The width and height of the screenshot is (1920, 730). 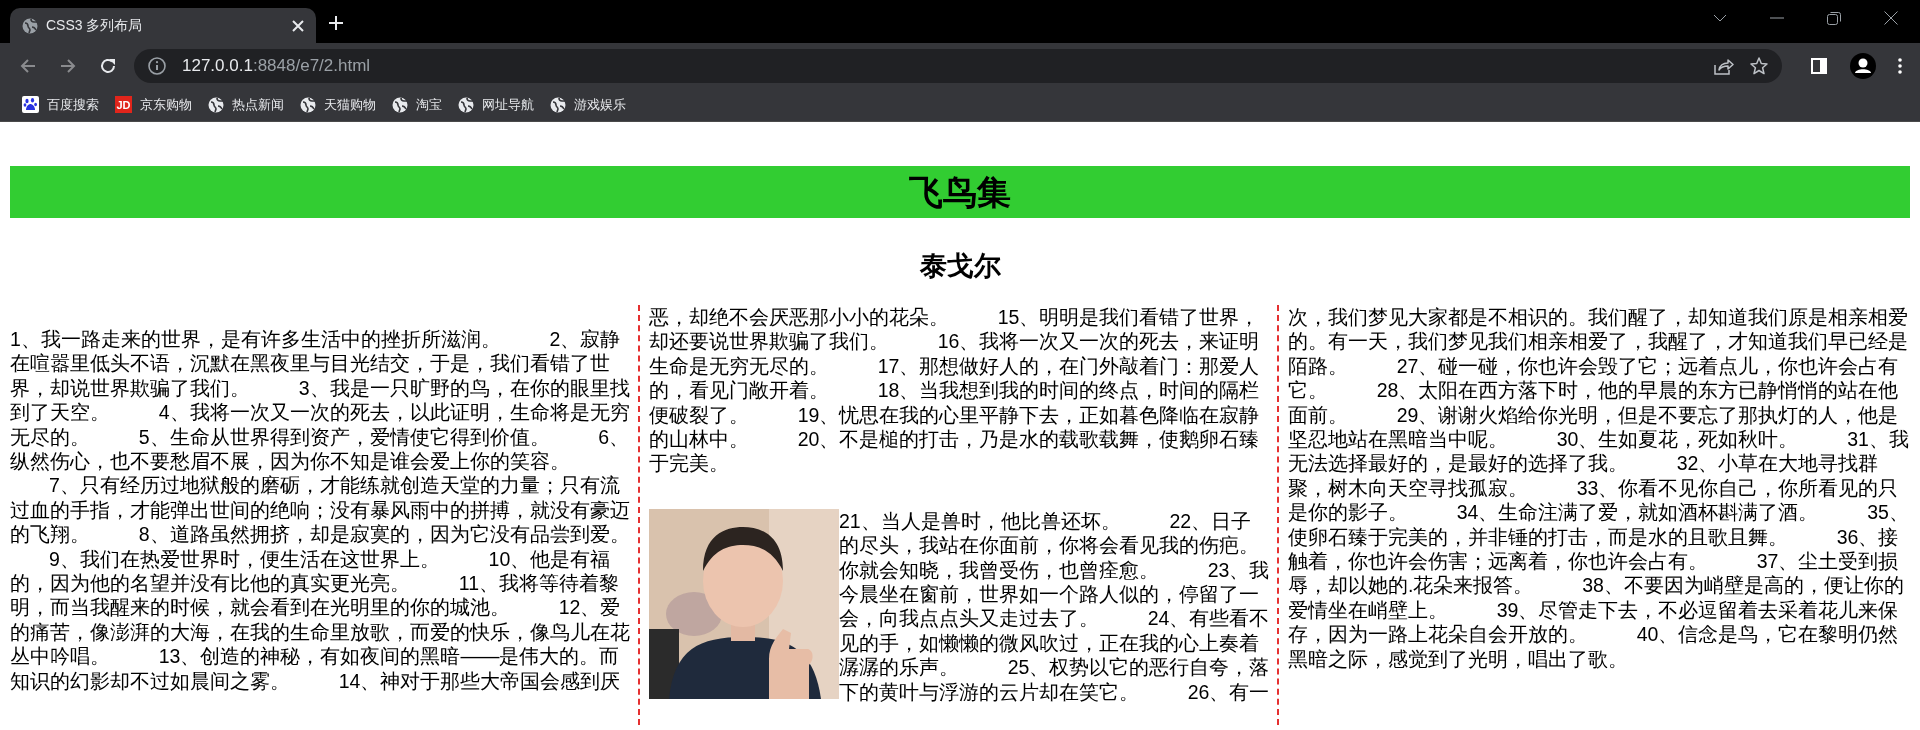 What do you see at coordinates (588, 104) in the screenshot?
I see `bookmark: 游戏娱乐` at bounding box center [588, 104].